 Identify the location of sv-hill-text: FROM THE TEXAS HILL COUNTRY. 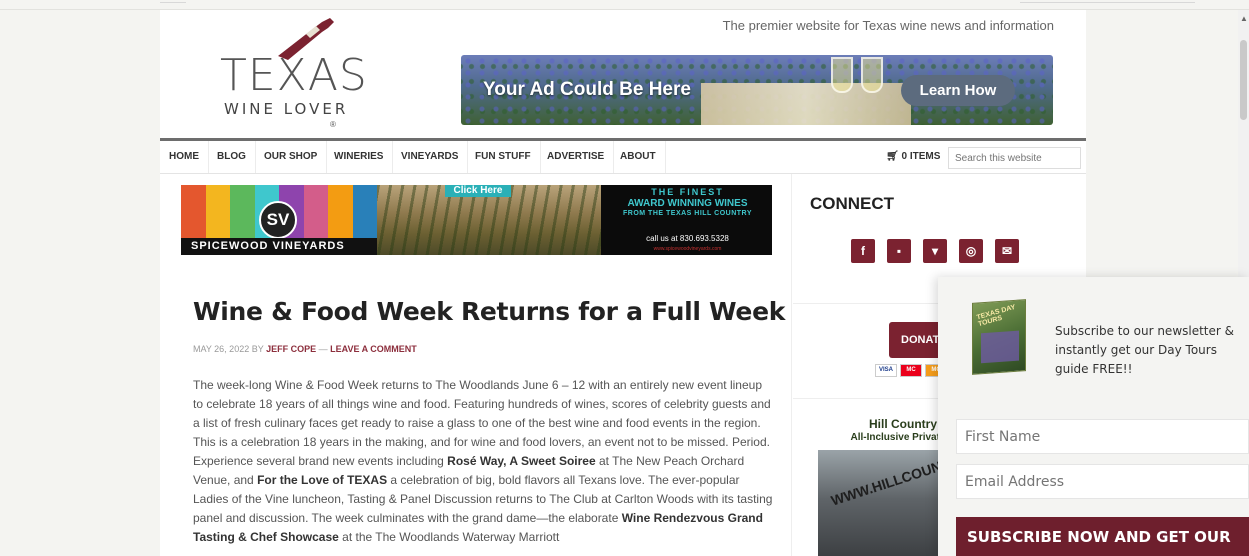
(687, 213).